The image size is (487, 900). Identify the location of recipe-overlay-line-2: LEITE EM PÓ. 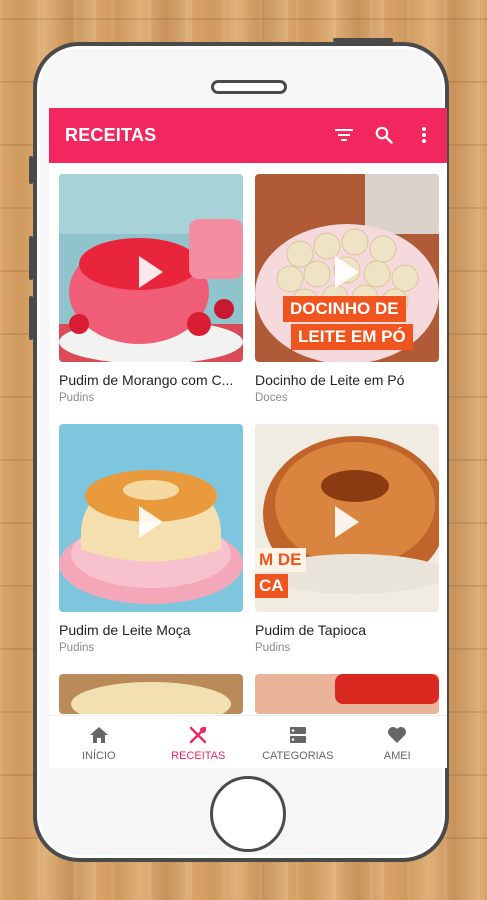
(352, 337).